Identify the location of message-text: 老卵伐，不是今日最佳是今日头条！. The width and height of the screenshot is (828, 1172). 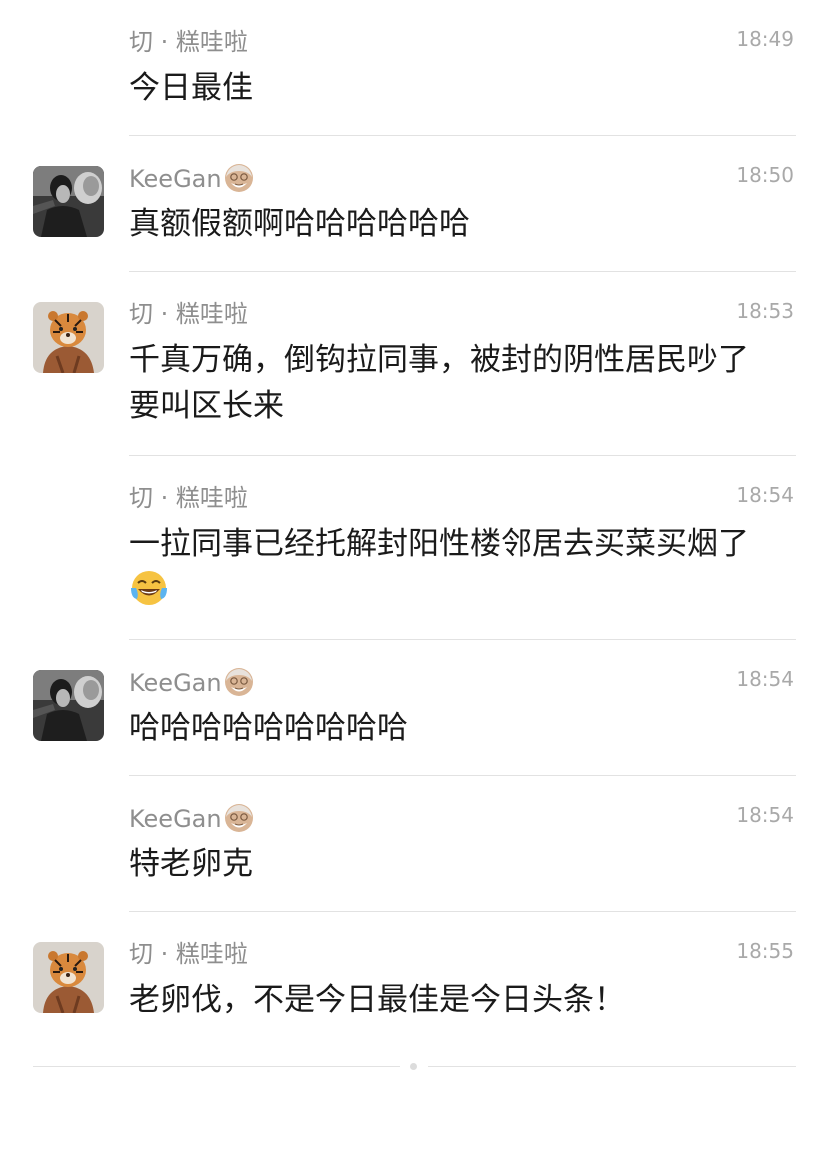
(459, 1000).